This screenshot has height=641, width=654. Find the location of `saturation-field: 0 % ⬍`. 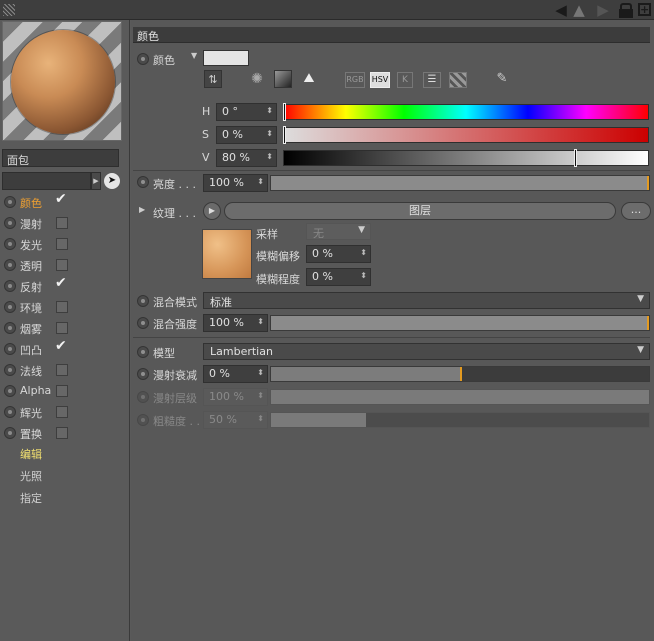

saturation-field: 0 % ⬍ is located at coordinates (246, 135).